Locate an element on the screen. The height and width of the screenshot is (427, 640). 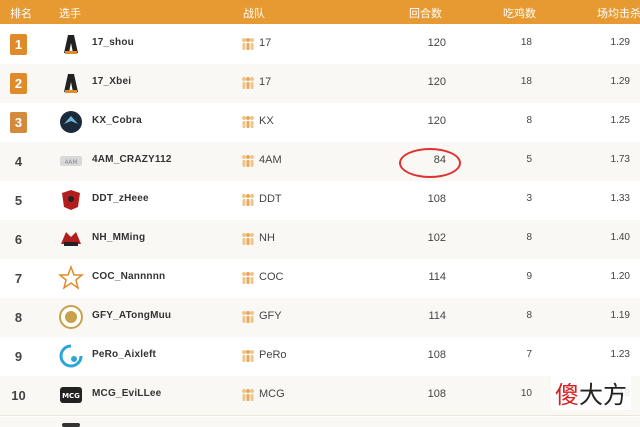
player-name: 4AM_CRAZY112 is located at coordinates (132, 159).